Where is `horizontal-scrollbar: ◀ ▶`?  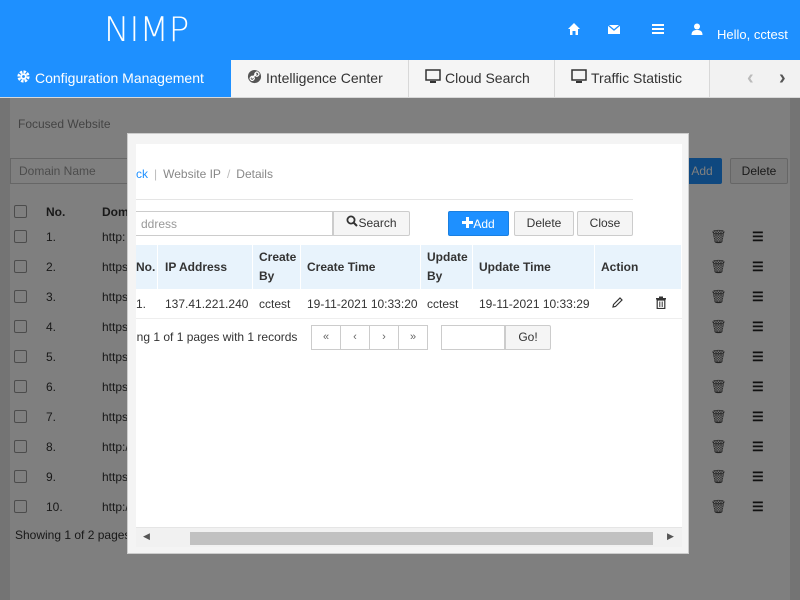 horizontal-scrollbar: ◀ ▶ is located at coordinates (409, 537).